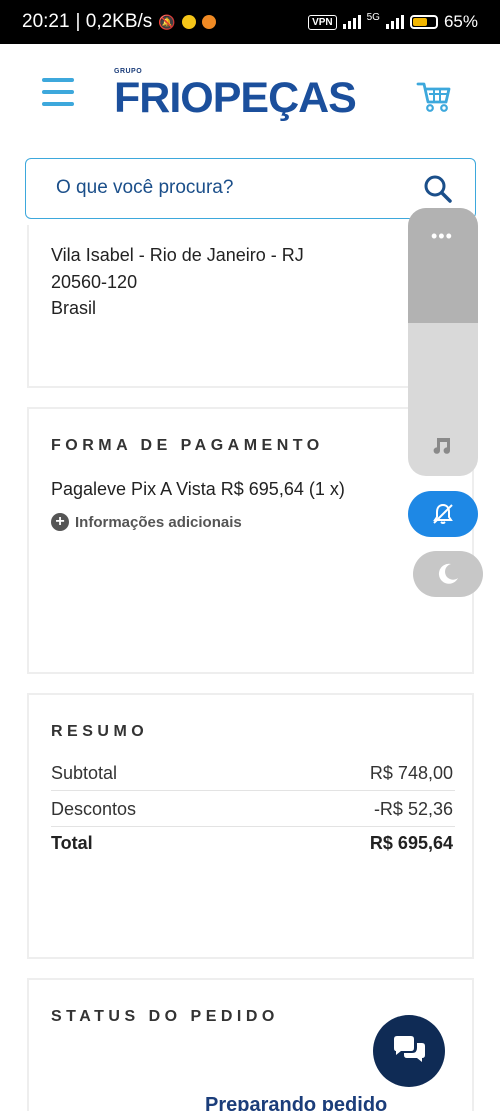 Image resolution: width=500 pixels, height=1111 pixels. I want to click on music-note-icon, so click(442, 446).